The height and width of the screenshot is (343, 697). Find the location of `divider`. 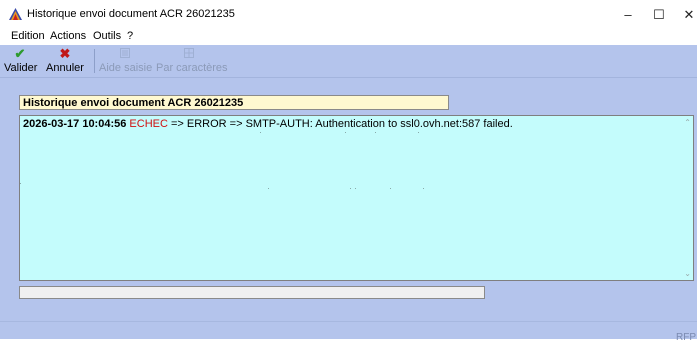

divider is located at coordinates (348, 321).